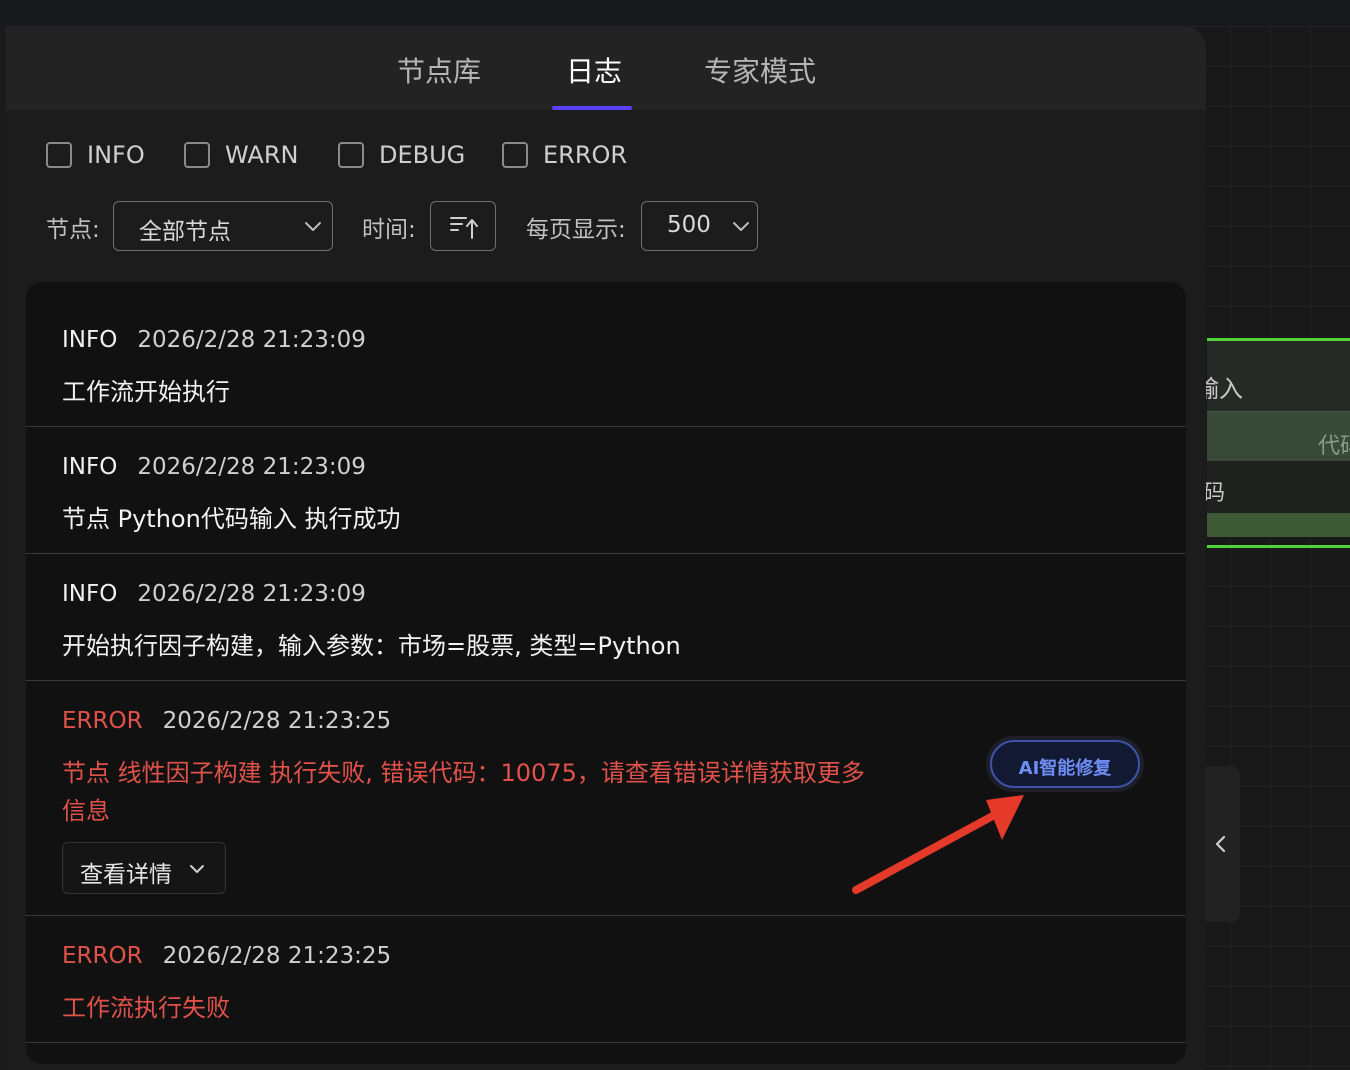 This screenshot has width=1350, height=1070. What do you see at coordinates (760, 70) in the screenshot?
I see `tab-expert-mode: 专家模式` at bounding box center [760, 70].